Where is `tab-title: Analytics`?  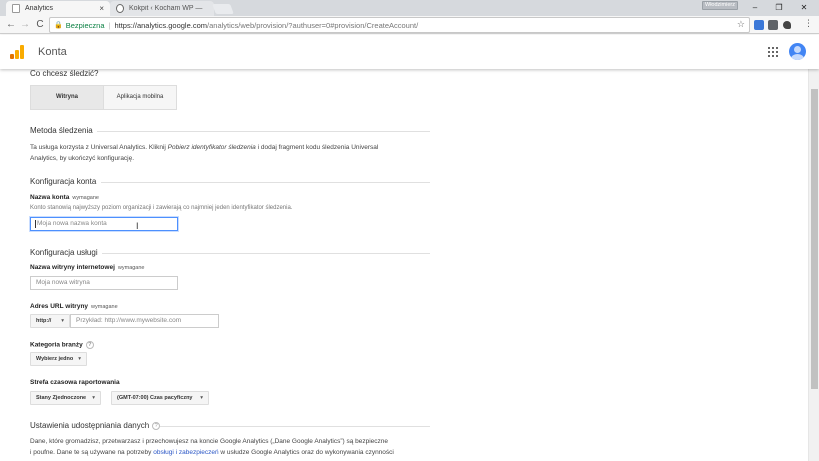 tab-title: Analytics is located at coordinates (39, 8).